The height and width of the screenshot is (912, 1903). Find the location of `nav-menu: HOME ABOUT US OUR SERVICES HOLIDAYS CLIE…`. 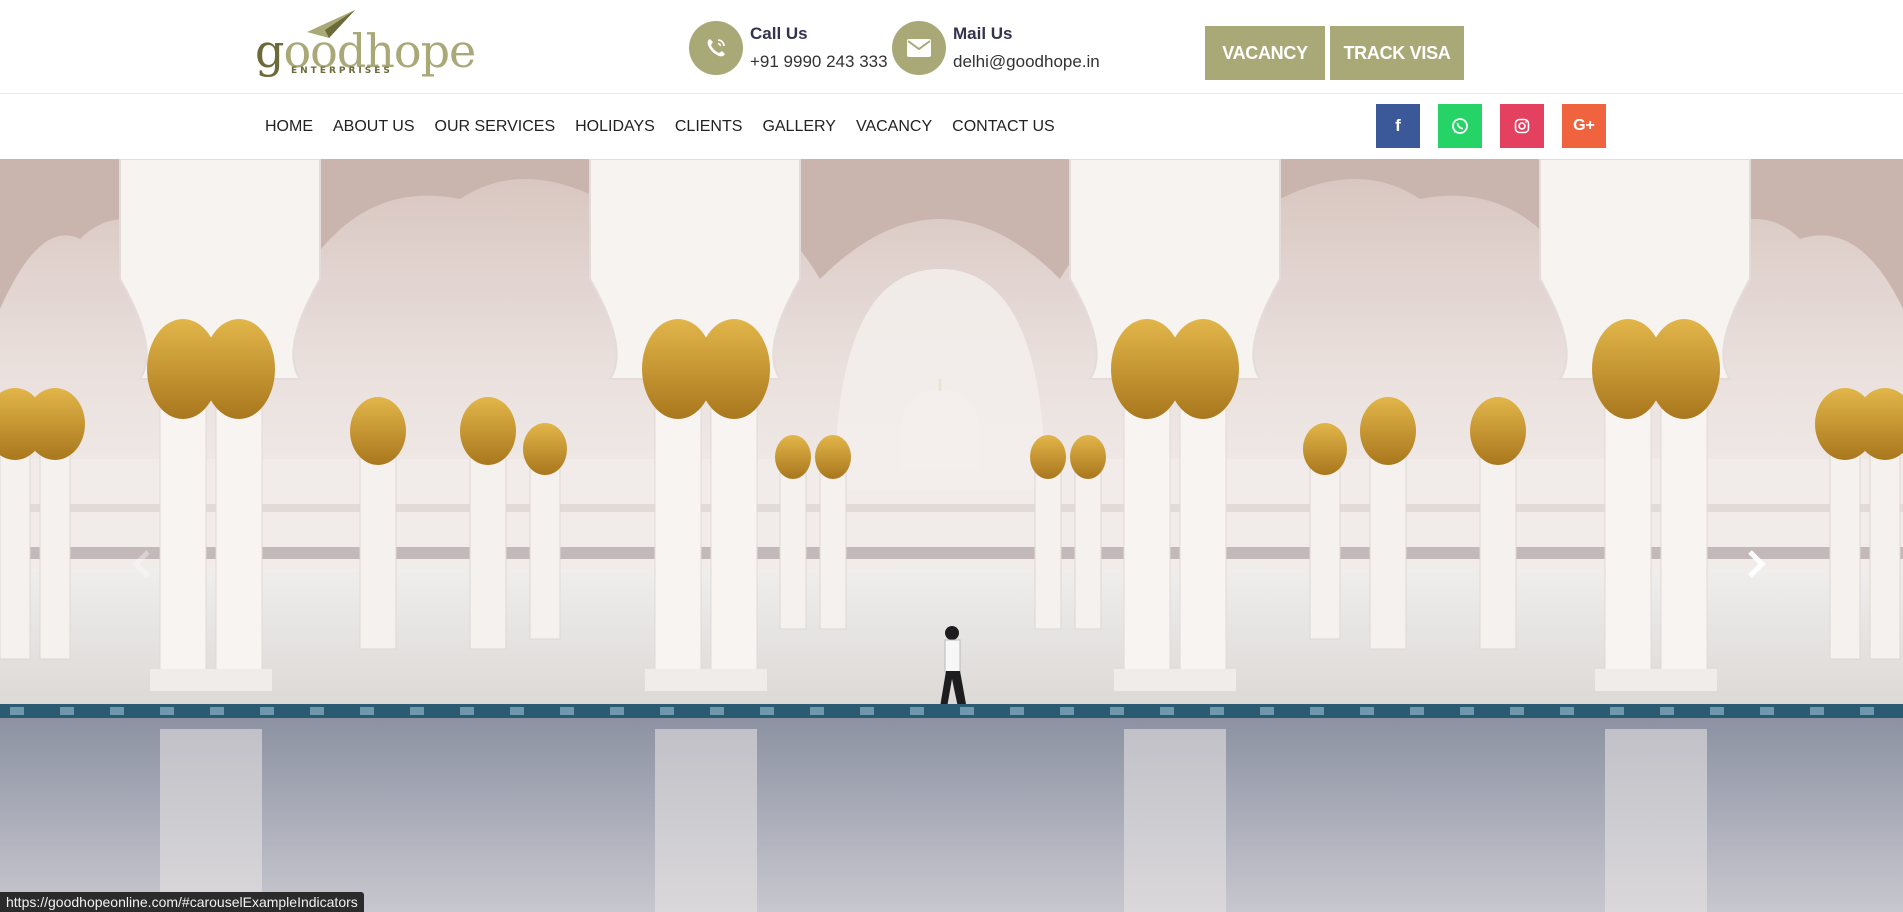

nav-menu: HOME ABOUT US OUR SERVICES HOLIDAYS CLIE… is located at coordinates (670, 127).